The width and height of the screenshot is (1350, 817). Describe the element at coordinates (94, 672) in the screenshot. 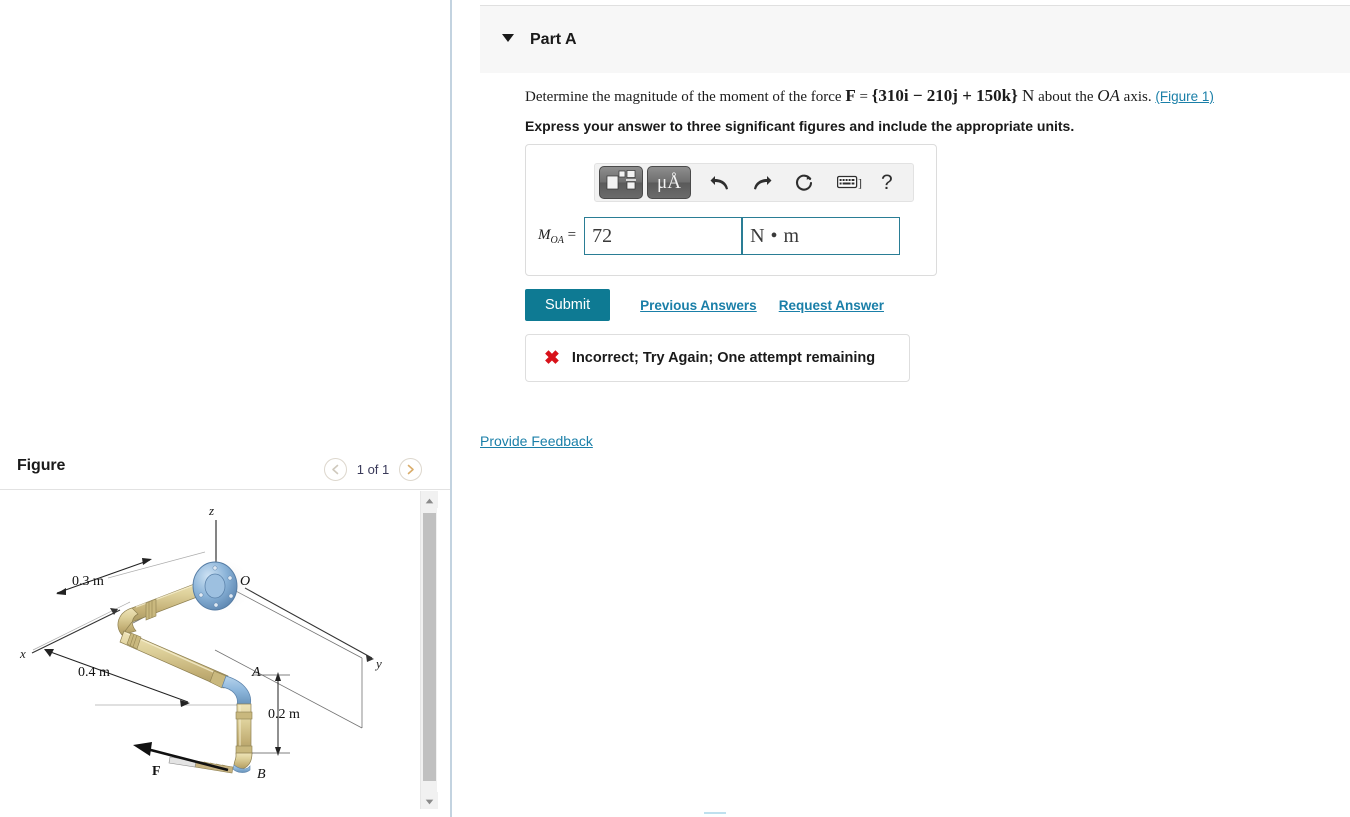

I see `svg-text: 0.4 m` at that location.